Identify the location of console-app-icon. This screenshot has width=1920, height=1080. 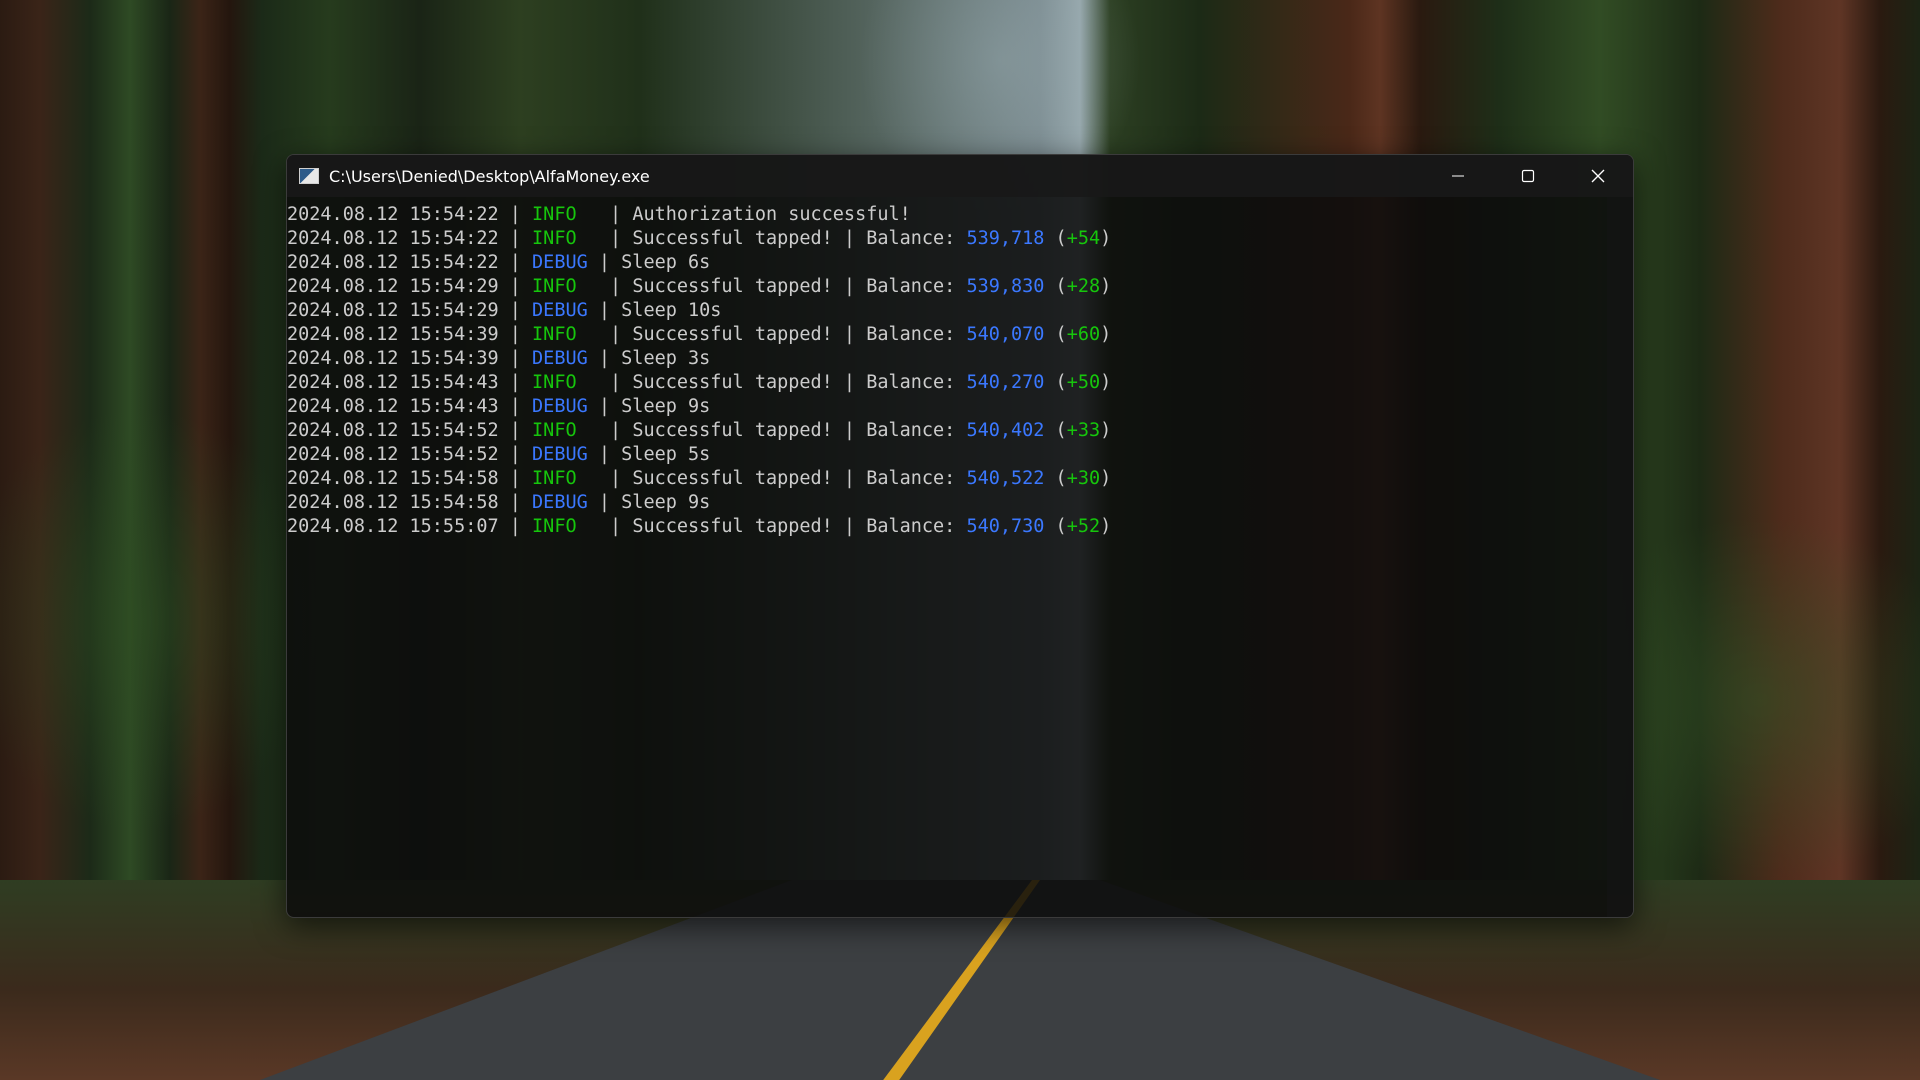
(309, 176).